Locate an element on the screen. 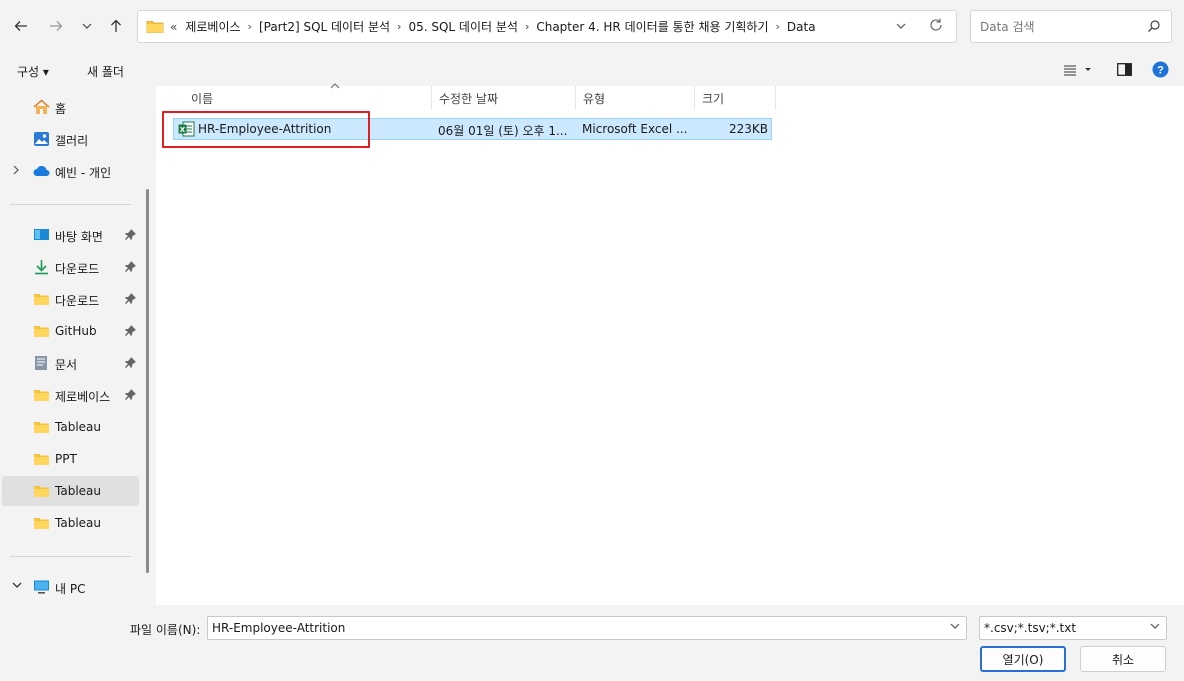 This screenshot has height=681, width=1184. expand-chevron-icon is located at coordinates (16, 171).